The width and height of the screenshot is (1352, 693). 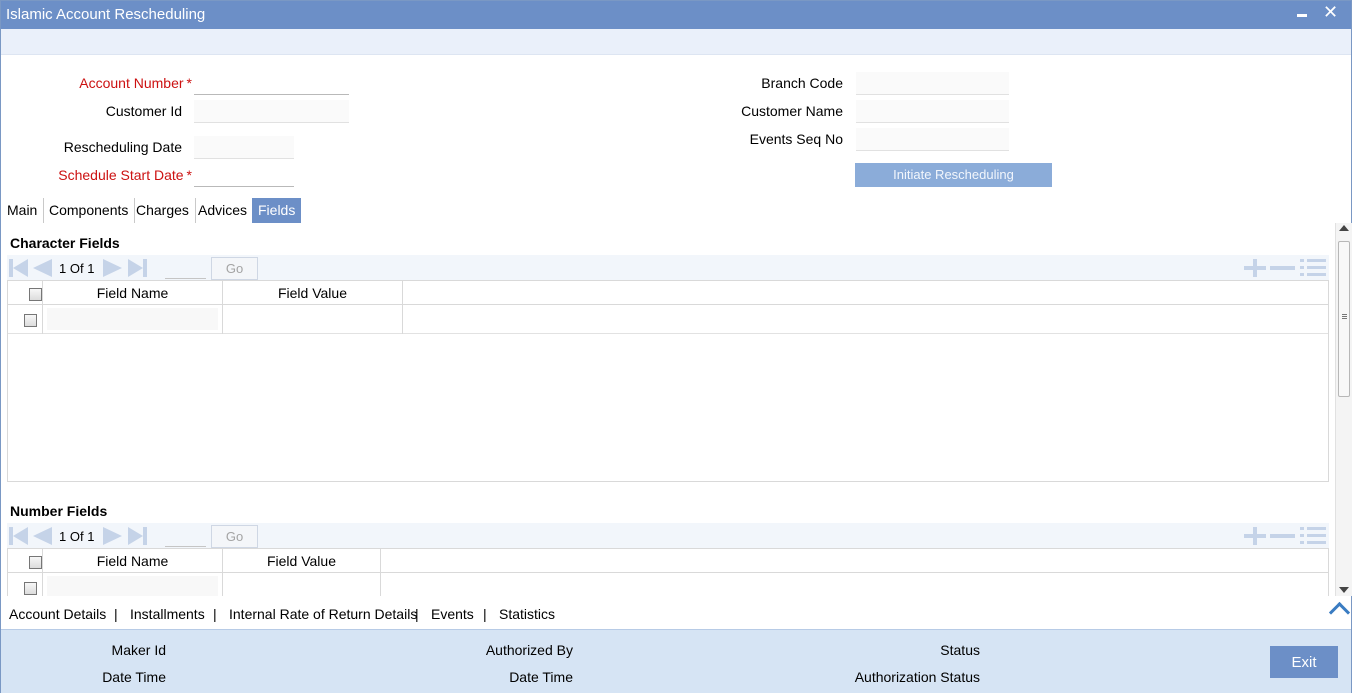 What do you see at coordinates (131, 83) in the screenshot?
I see `account-number-label-text: Account Number` at bounding box center [131, 83].